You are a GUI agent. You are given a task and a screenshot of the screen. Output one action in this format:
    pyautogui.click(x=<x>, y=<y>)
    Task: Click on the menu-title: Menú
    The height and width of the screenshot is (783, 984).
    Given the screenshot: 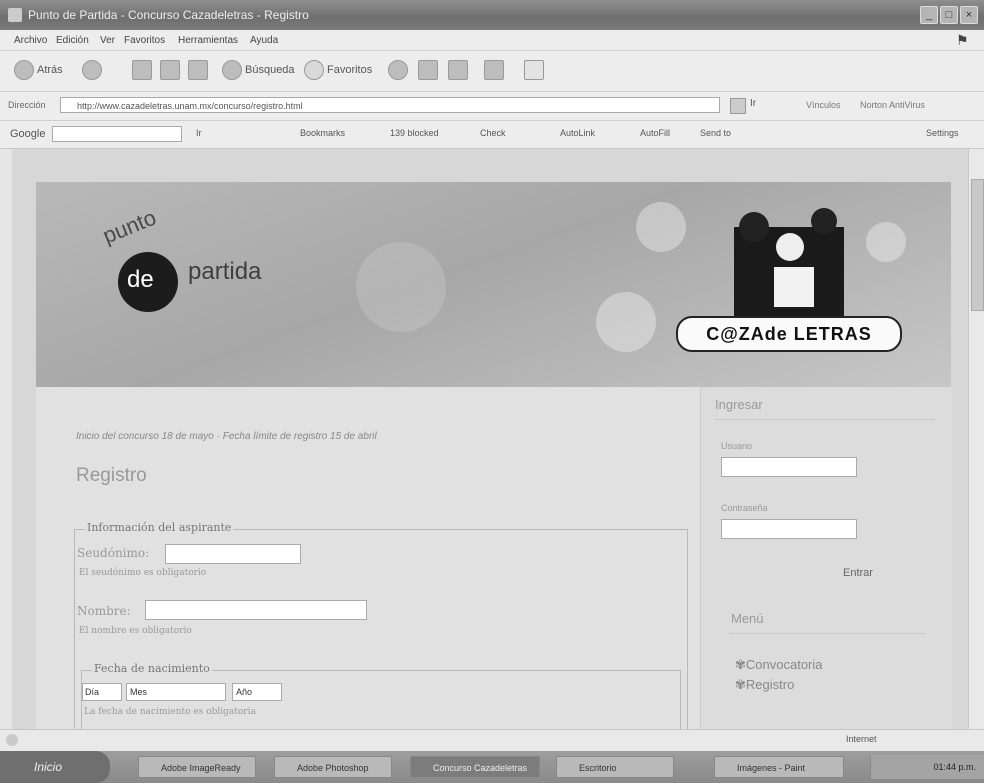 What is the action you would take?
    pyautogui.click(x=747, y=618)
    